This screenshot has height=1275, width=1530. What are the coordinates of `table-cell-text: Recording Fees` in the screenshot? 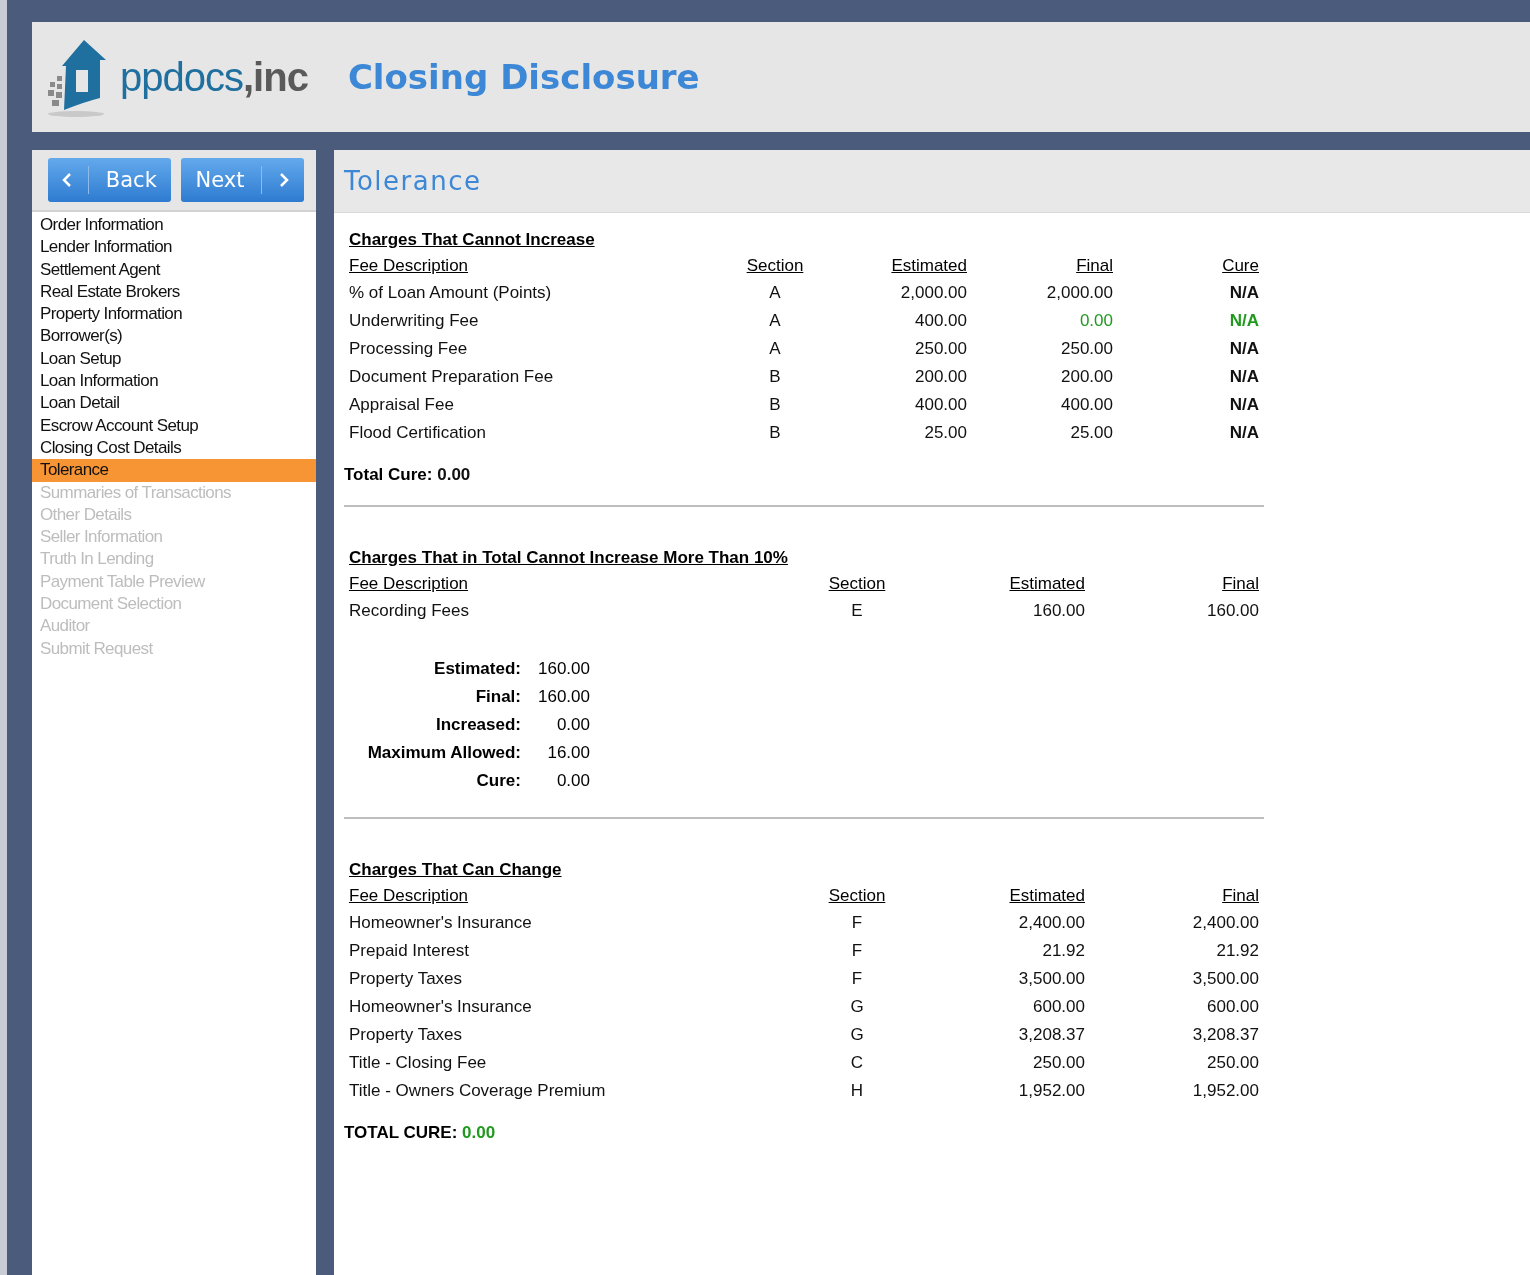 It's located at (409, 611).